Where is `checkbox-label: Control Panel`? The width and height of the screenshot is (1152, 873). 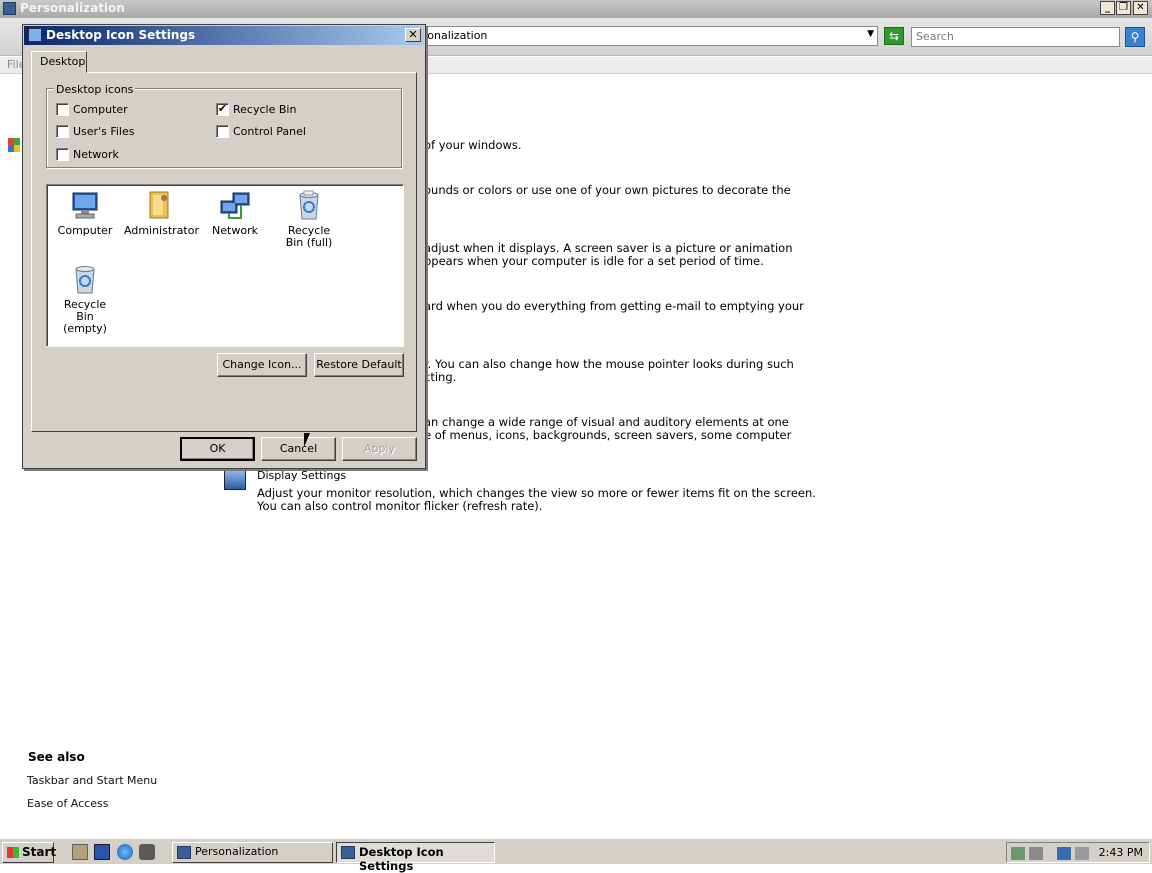 checkbox-label: Control Panel is located at coordinates (269, 131).